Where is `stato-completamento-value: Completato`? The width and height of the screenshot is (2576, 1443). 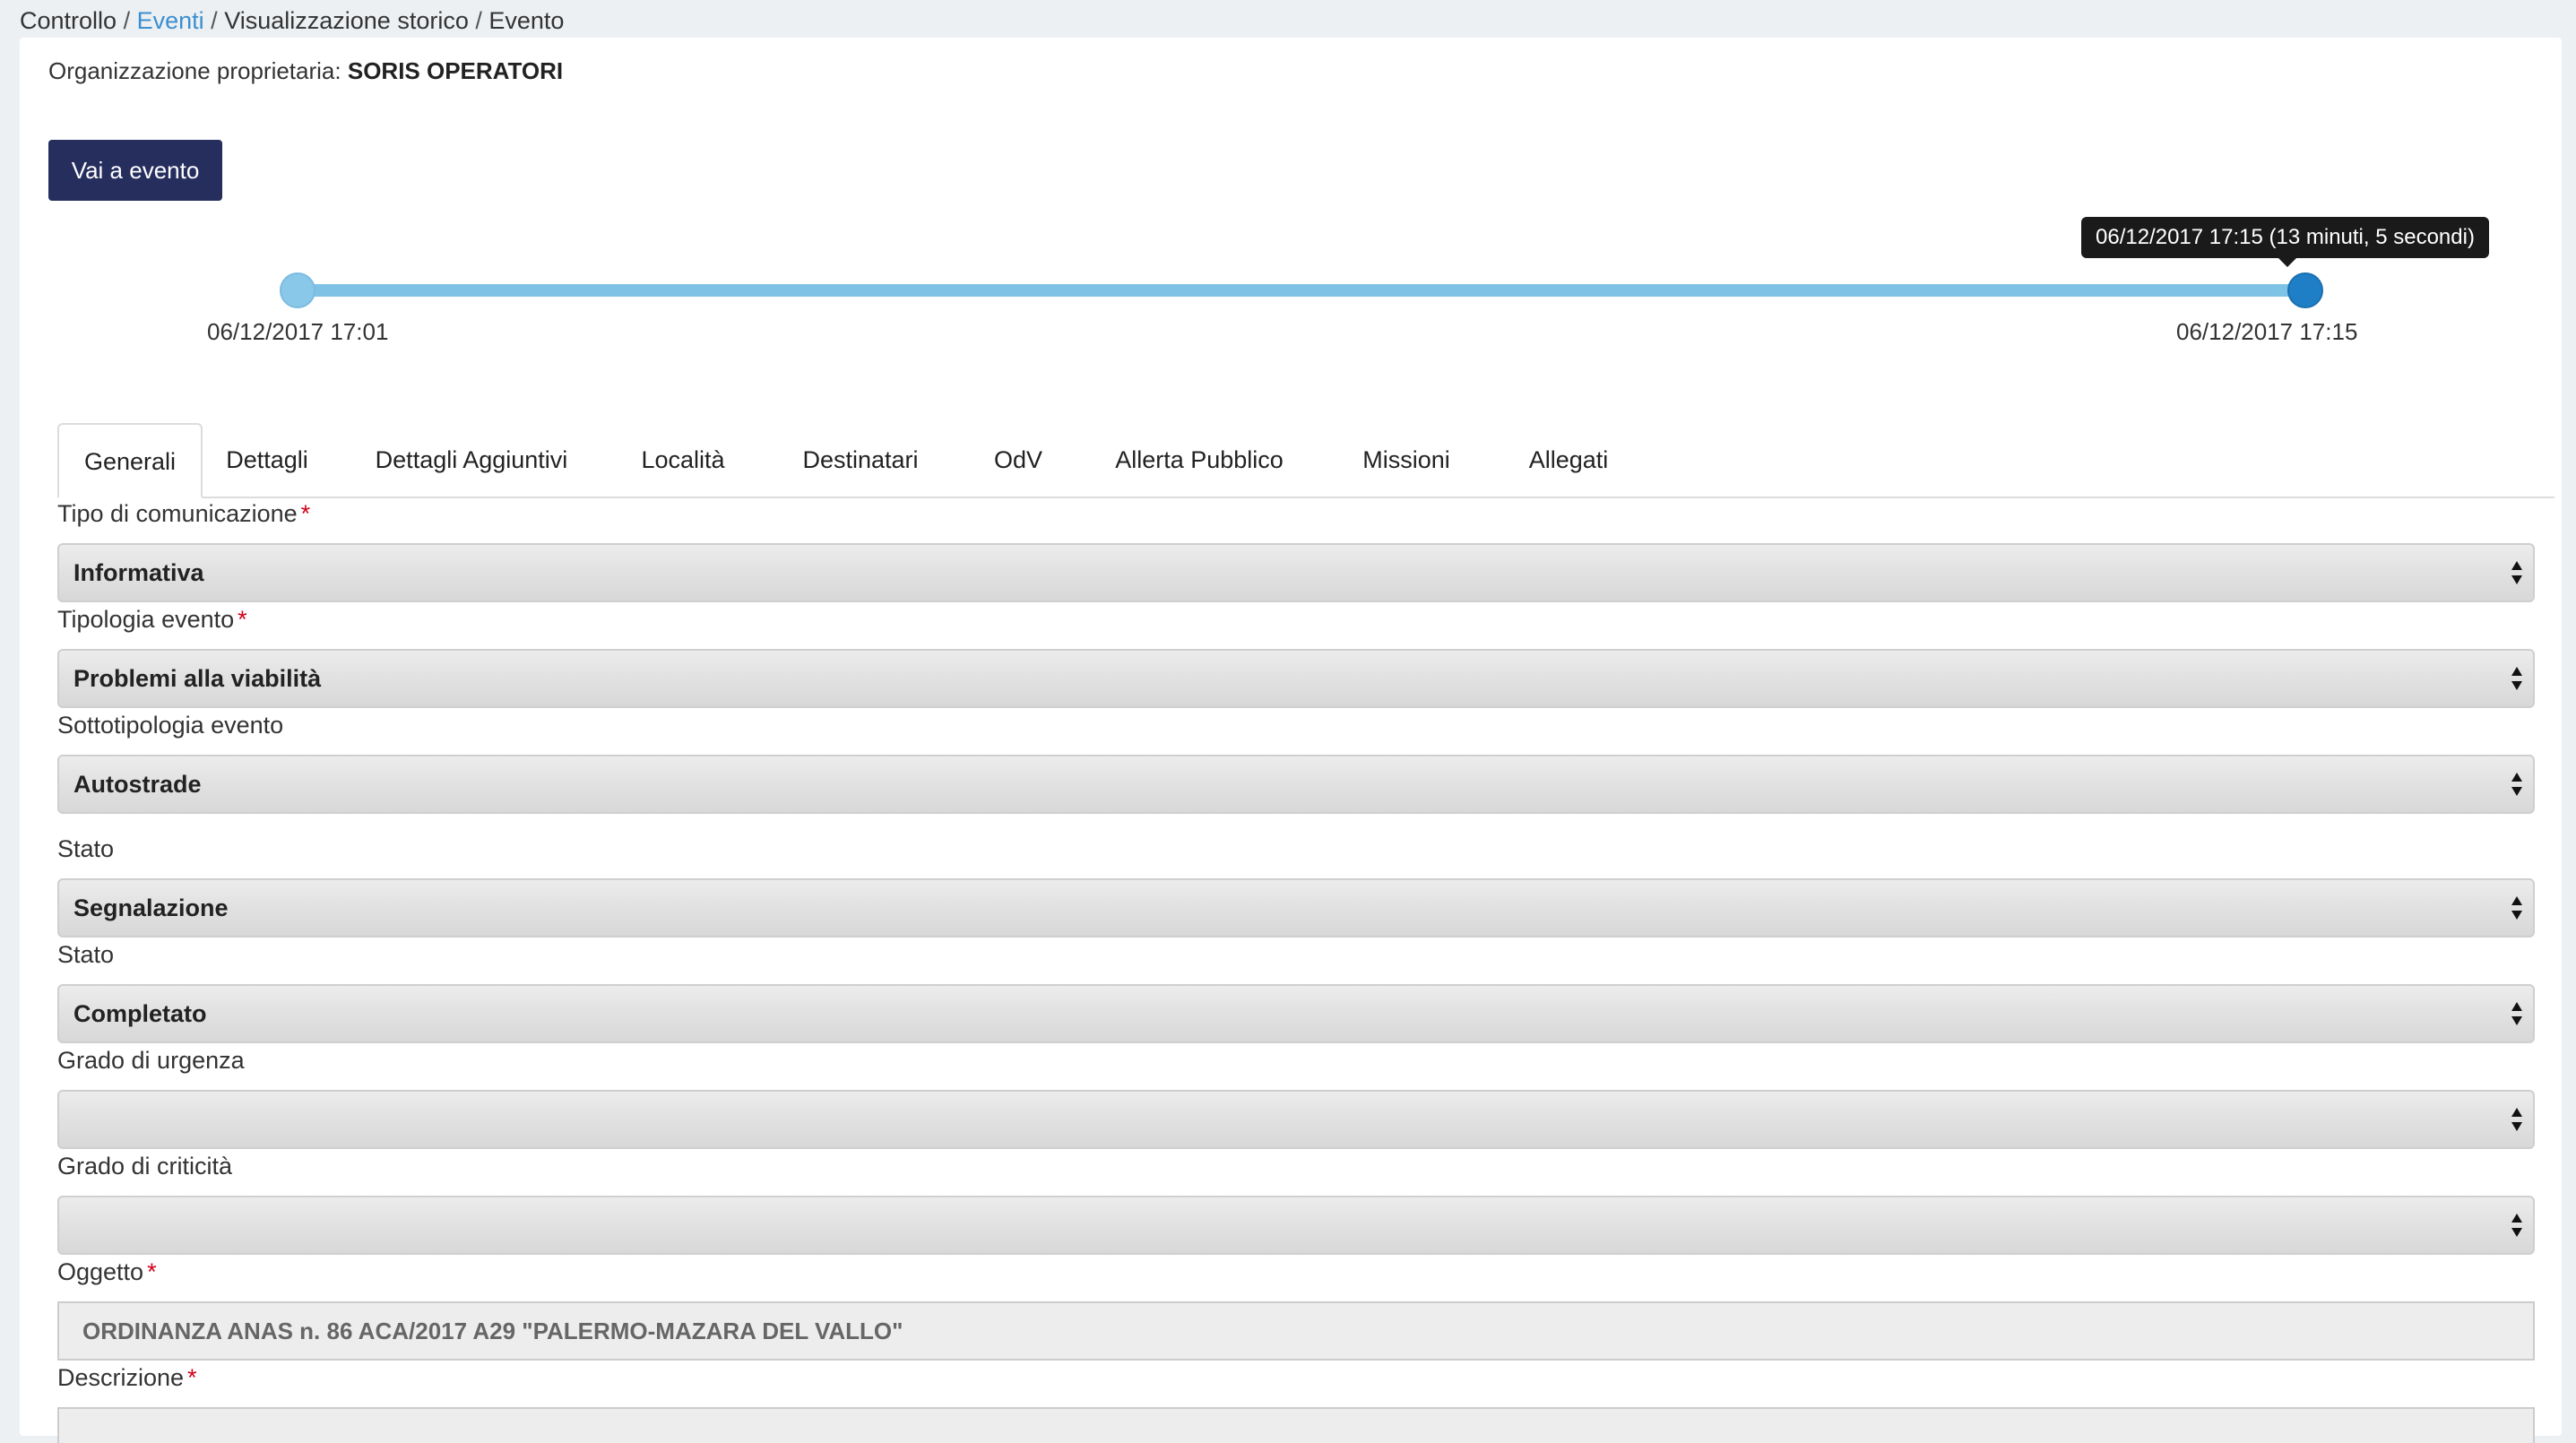
stato-completamento-value: Completato is located at coordinates (140, 1013).